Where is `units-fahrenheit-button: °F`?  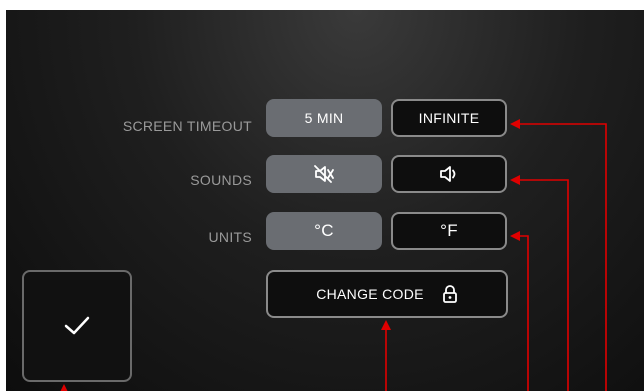 units-fahrenheit-button: °F is located at coordinates (449, 231).